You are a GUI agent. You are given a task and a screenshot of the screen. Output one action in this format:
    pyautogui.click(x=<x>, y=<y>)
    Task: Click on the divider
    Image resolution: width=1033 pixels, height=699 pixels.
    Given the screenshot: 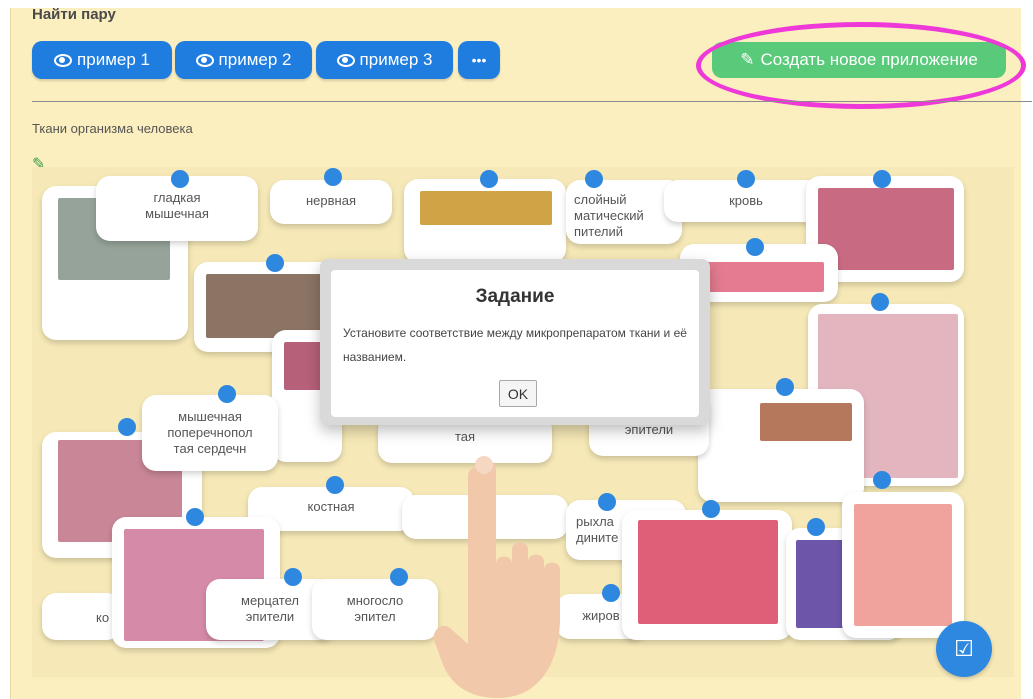 What is the action you would take?
    pyautogui.click(x=532, y=101)
    